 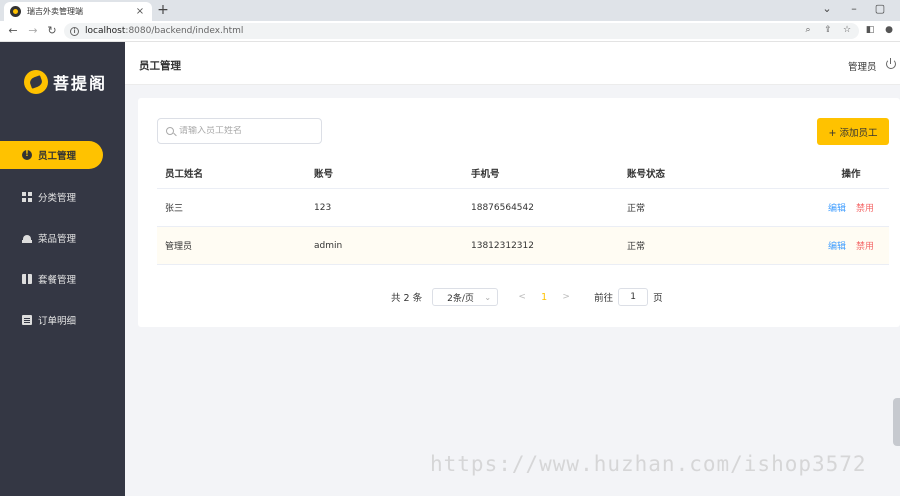 I want to click on browser-tab-bar: 瑞吉外卖管理端 × + ⌄ – ▢, so click(x=450, y=10).